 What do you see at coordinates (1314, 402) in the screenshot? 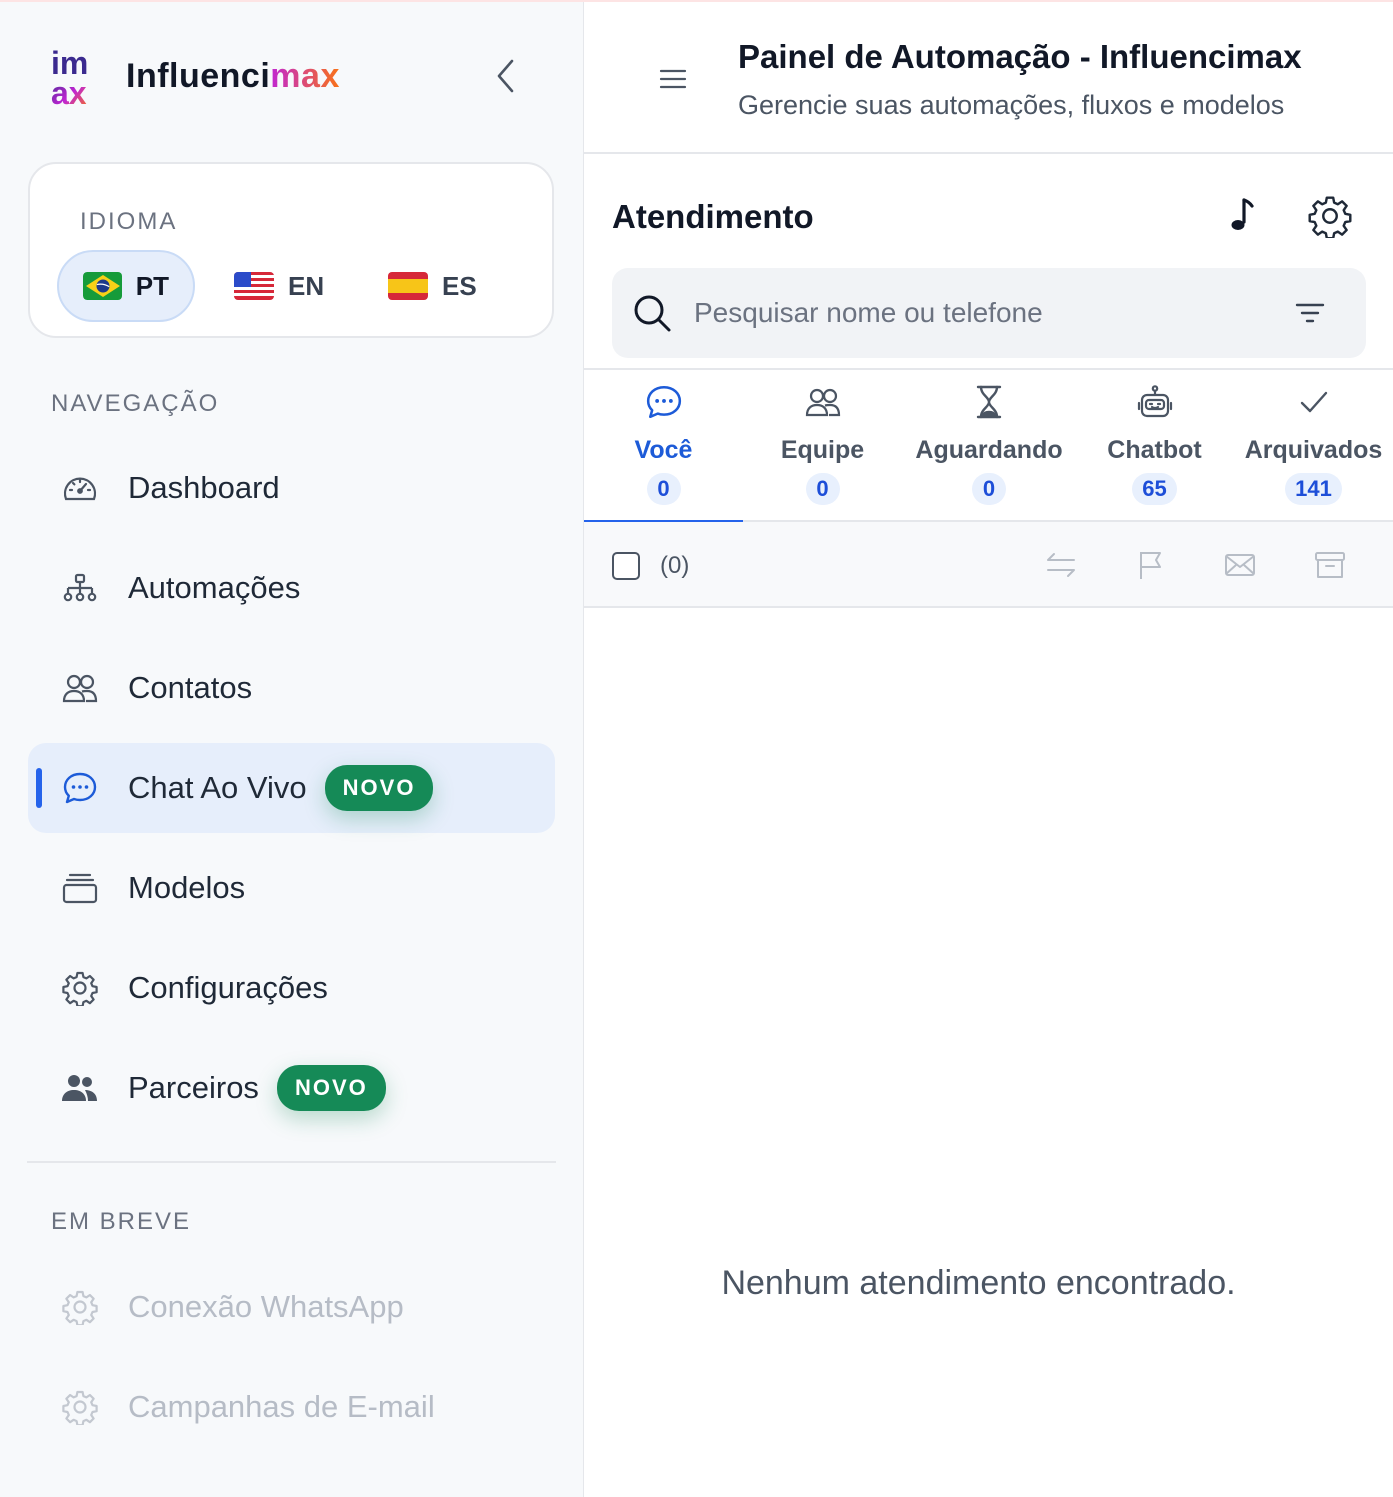
I see `check-icon` at bounding box center [1314, 402].